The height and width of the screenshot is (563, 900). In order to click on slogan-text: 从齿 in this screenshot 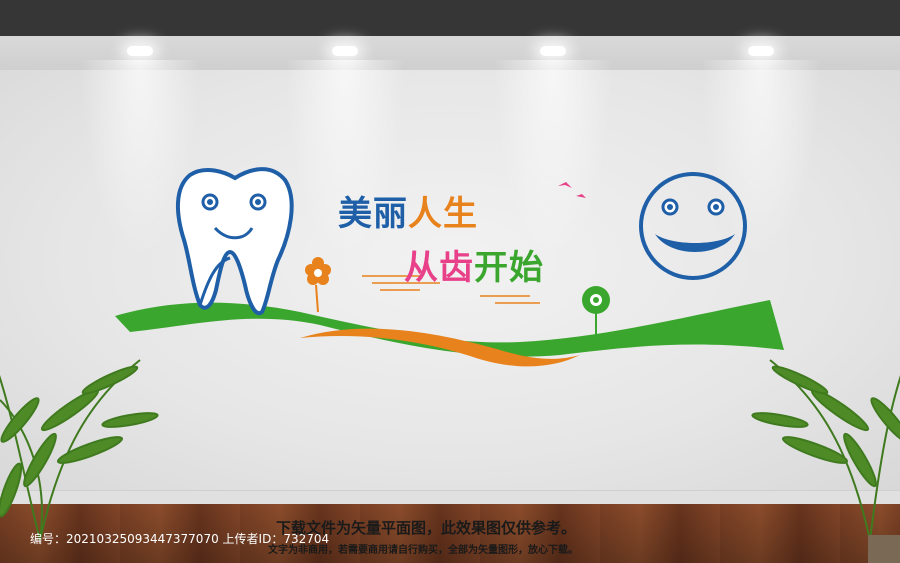, I will do `click(439, 268)`.